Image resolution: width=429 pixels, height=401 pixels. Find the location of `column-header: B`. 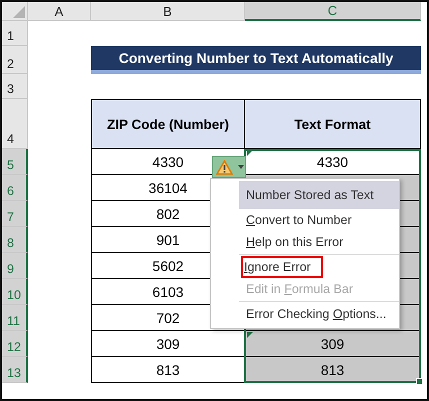

column-header: B is located at coordinates (168, 11).